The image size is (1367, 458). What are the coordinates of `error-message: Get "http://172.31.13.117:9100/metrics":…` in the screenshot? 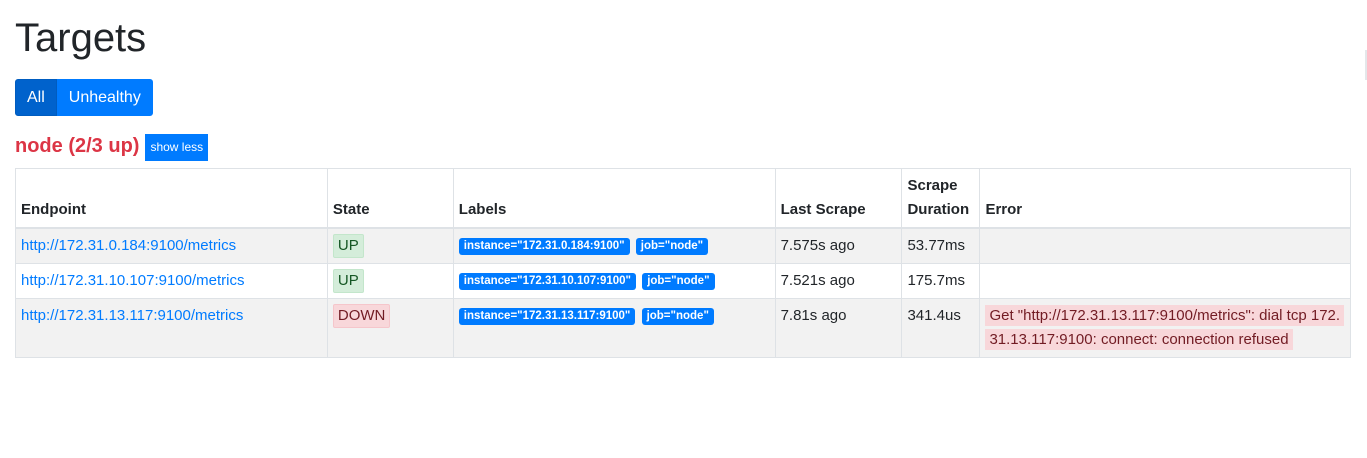 It's located at (1165, 327).